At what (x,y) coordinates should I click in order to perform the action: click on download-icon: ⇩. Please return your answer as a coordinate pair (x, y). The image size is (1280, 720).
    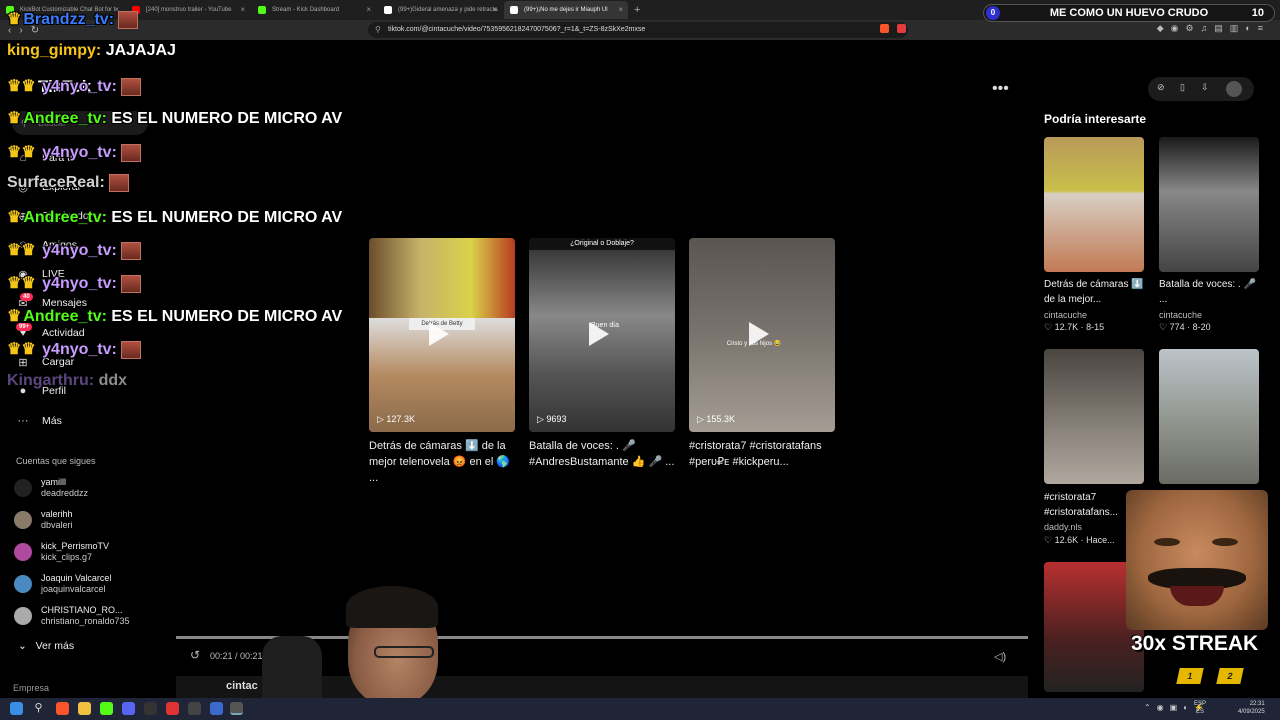
    Looking at the image, I should click on (1205, 87).